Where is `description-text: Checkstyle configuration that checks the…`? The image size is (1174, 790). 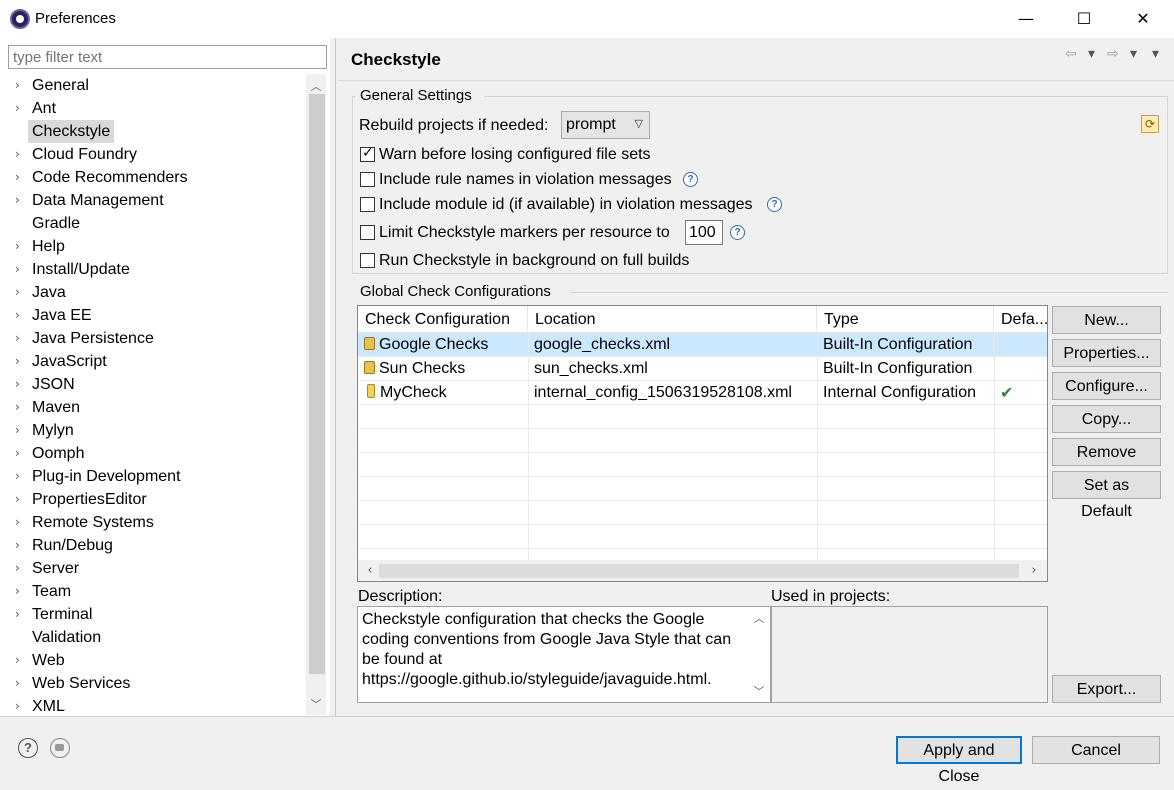
description-text: Checkstyle configuration that checks the… is located at coordinates (564, 654).